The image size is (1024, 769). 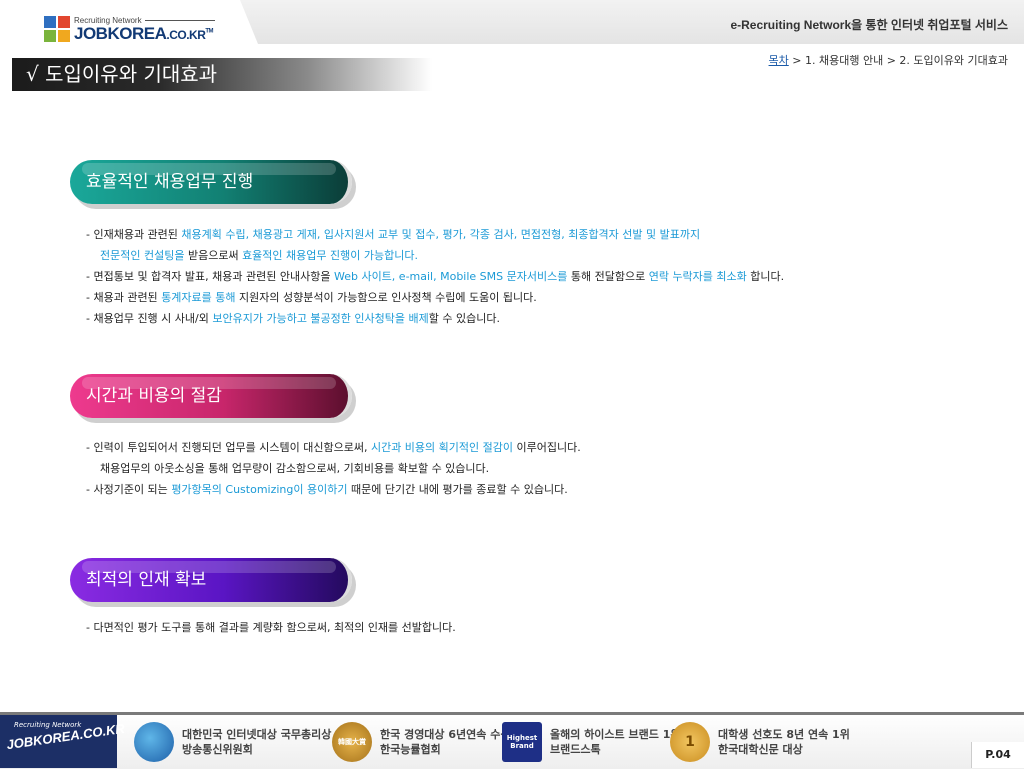 I want to click on header-title: e-Recruiting Network을 통한 인터넷 취업포털 서비스, so click(x=869, y=25).